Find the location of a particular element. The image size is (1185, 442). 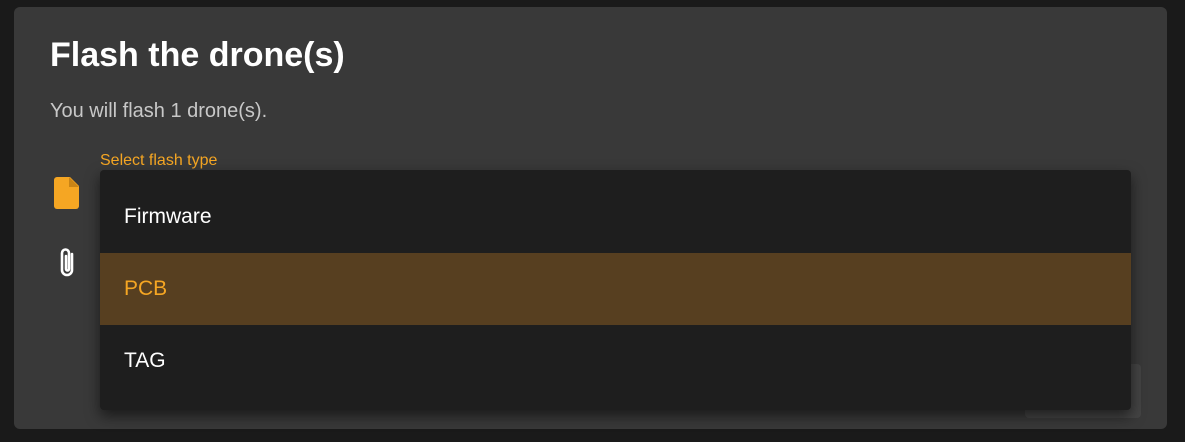

dialog-title: Flash the drone(s) is located at coordinates (197, 55).